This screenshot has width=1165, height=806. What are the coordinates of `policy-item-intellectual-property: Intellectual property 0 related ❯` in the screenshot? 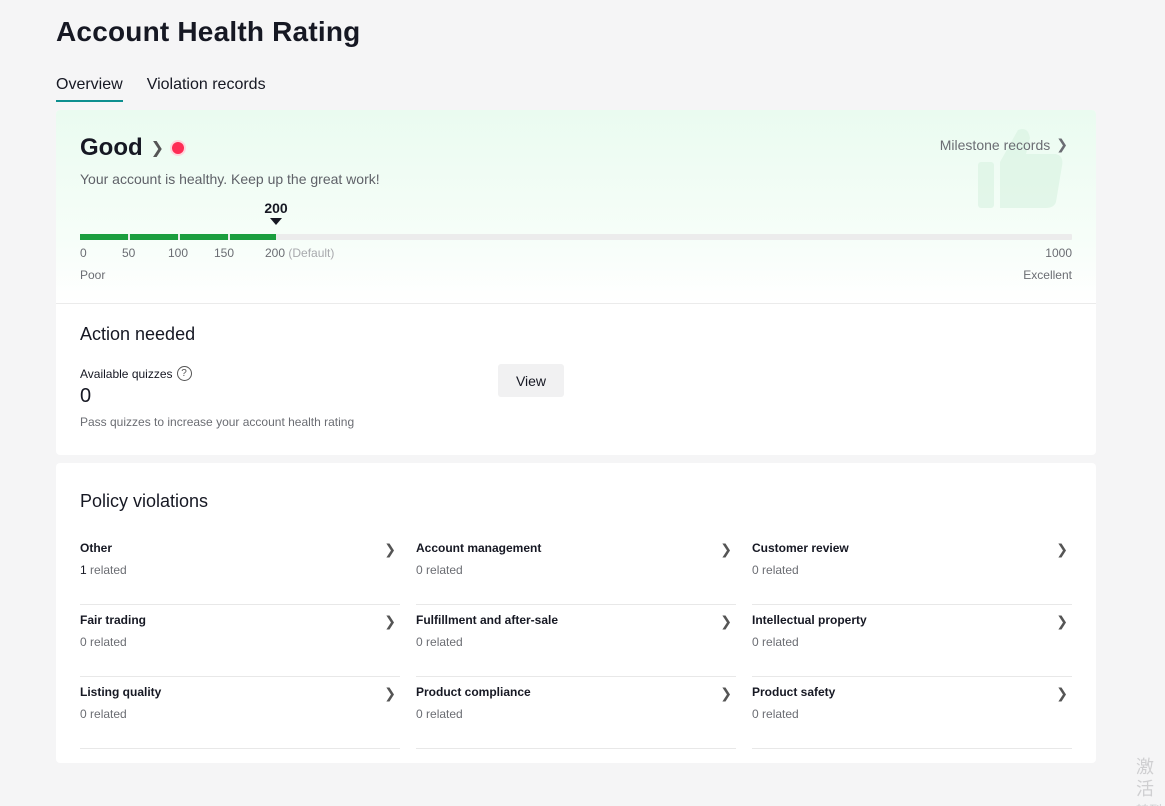 It's located at (912, 641).